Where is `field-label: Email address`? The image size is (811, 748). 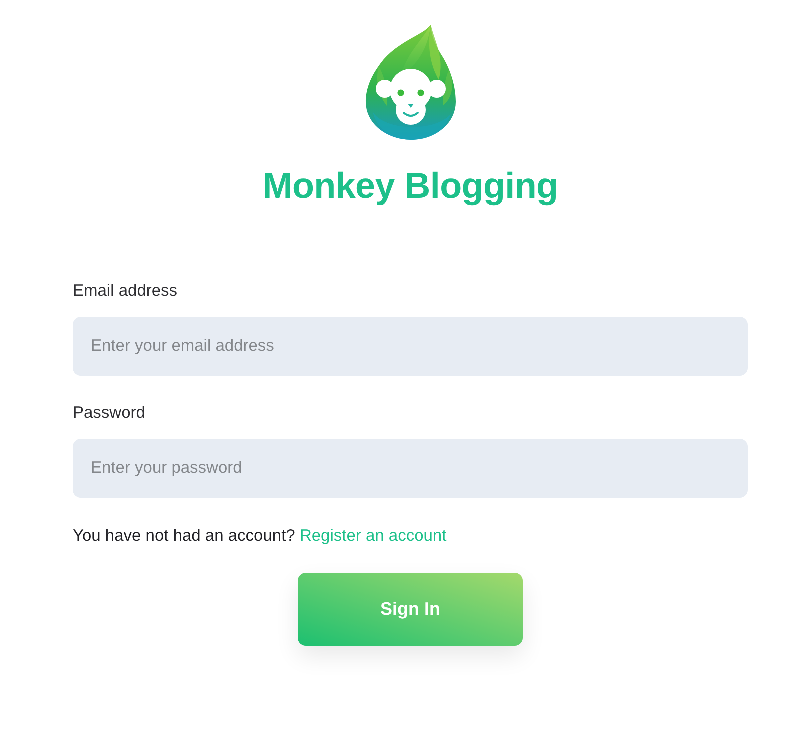 field-label: Email address is located at coordinates (126, 291).